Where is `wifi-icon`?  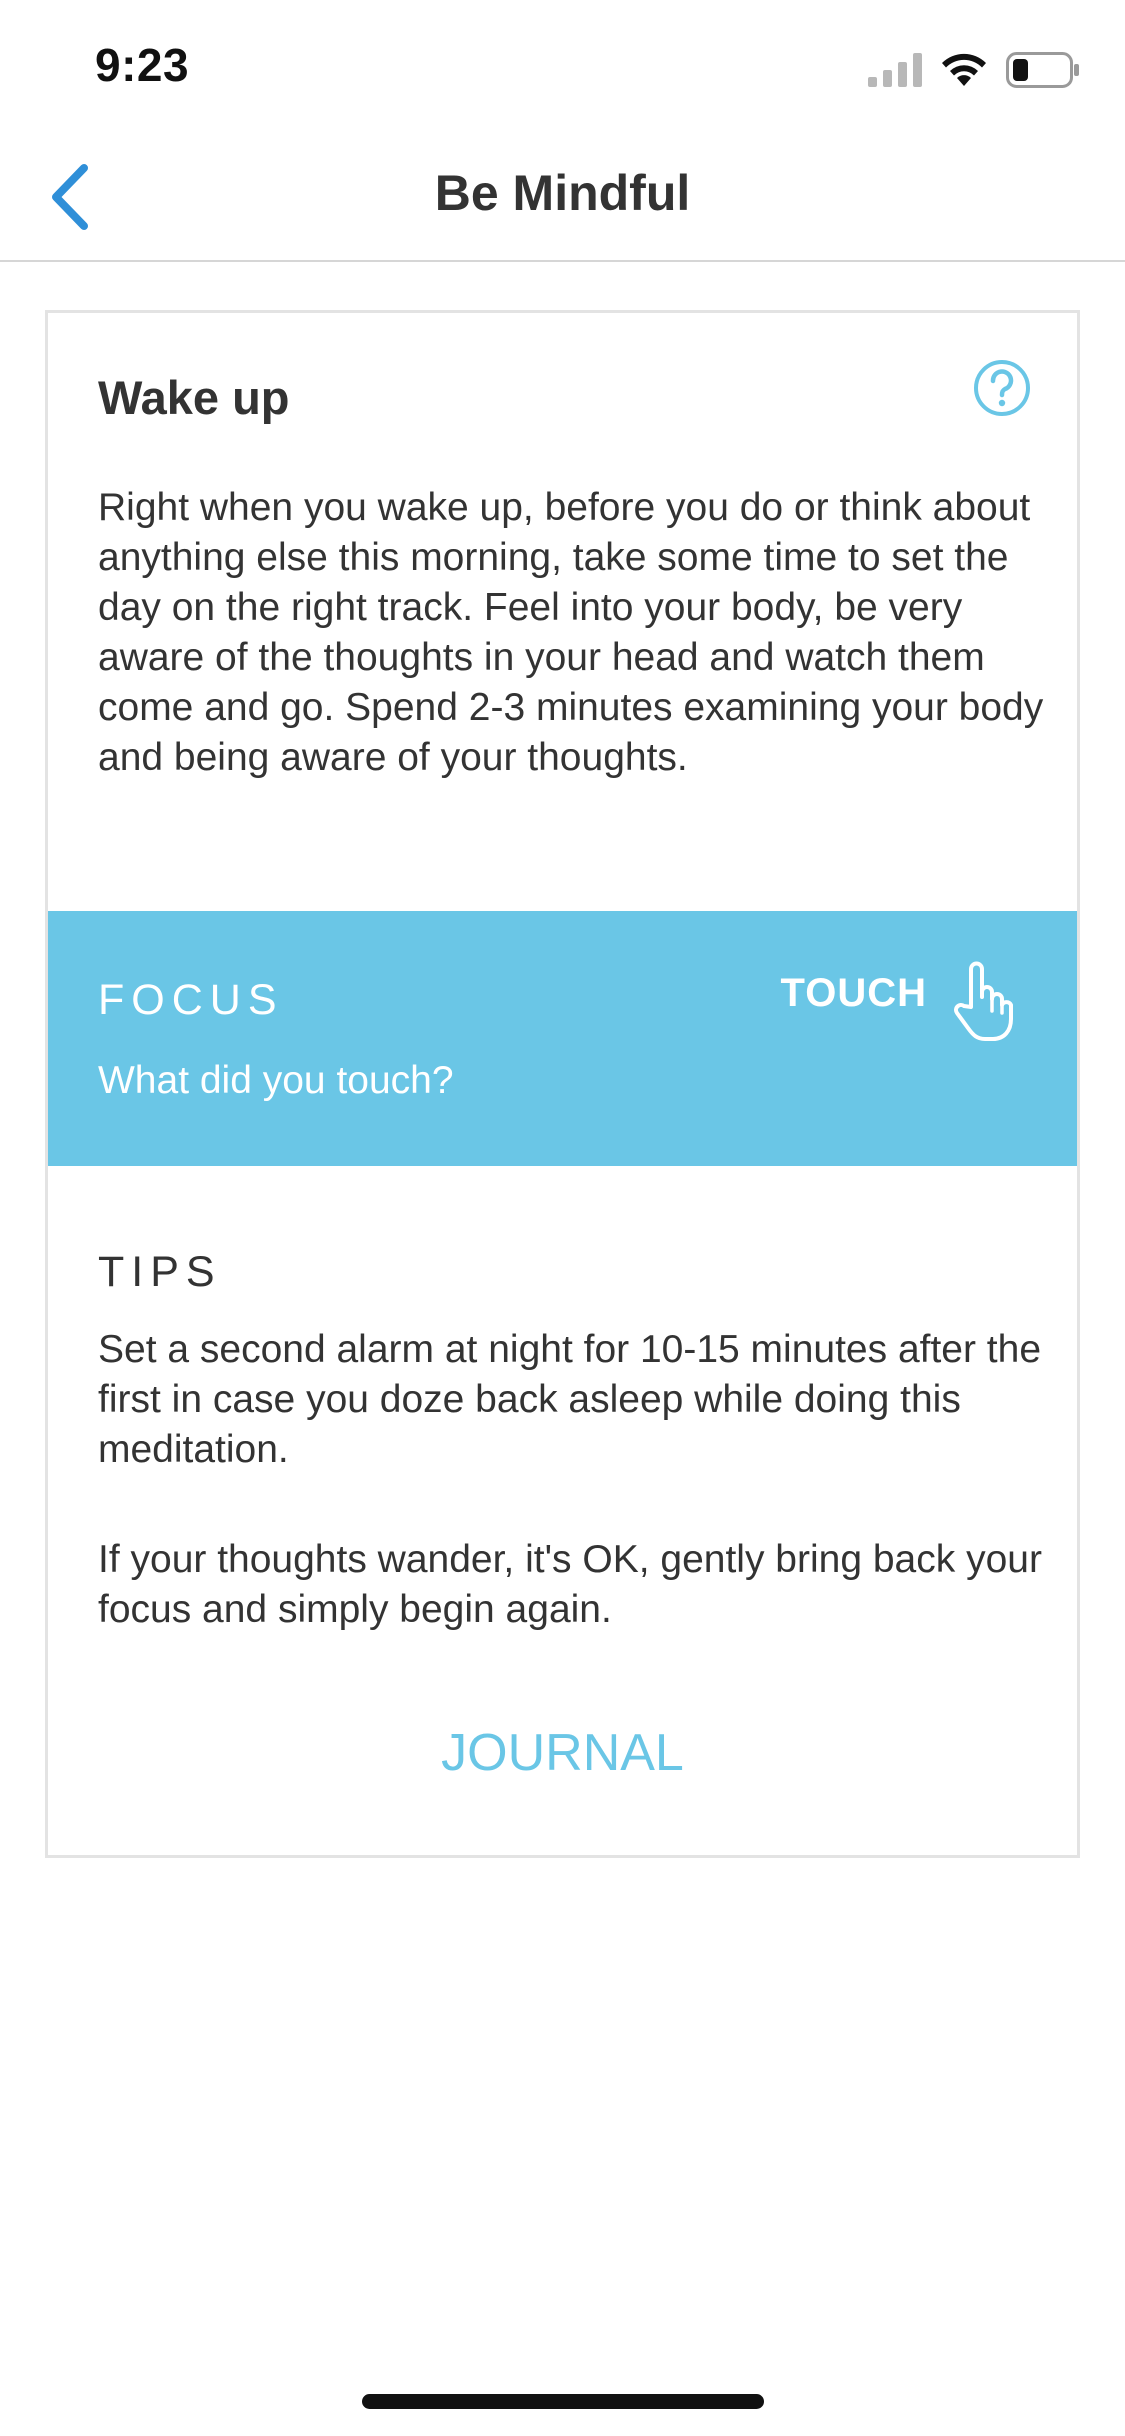 wifi-icon is located at coordinates (964, 69).